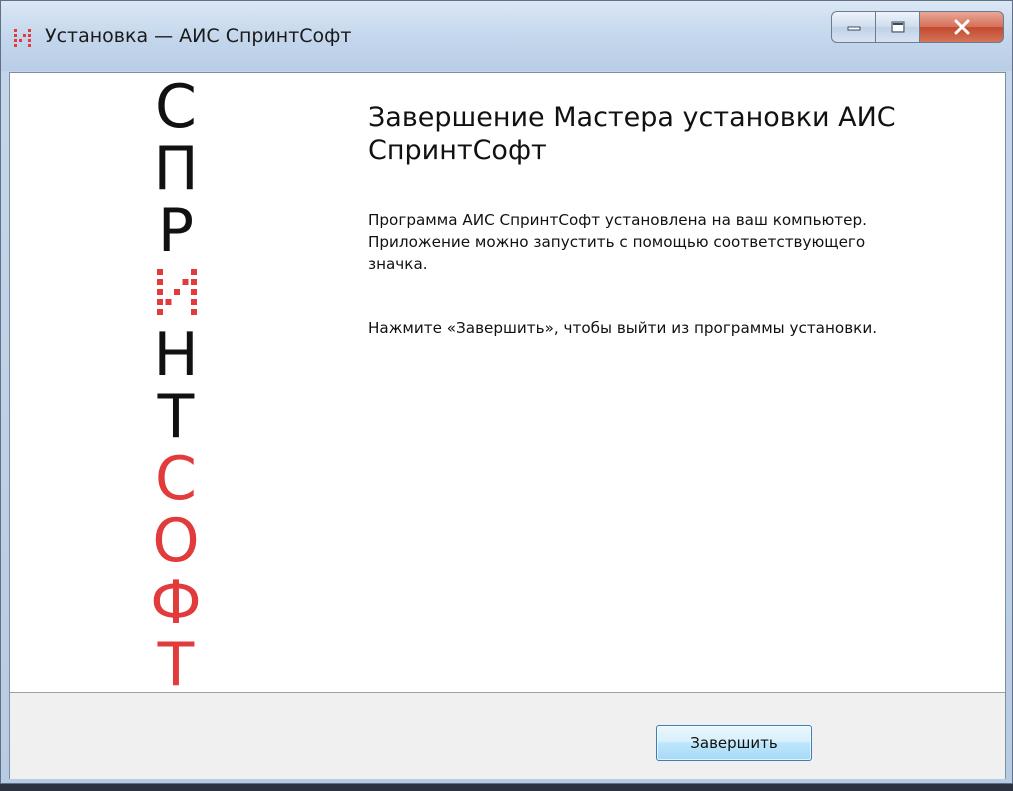 This screenshot has height=791, width=1013. I want to click on caption-buttons, so click(917, 28).